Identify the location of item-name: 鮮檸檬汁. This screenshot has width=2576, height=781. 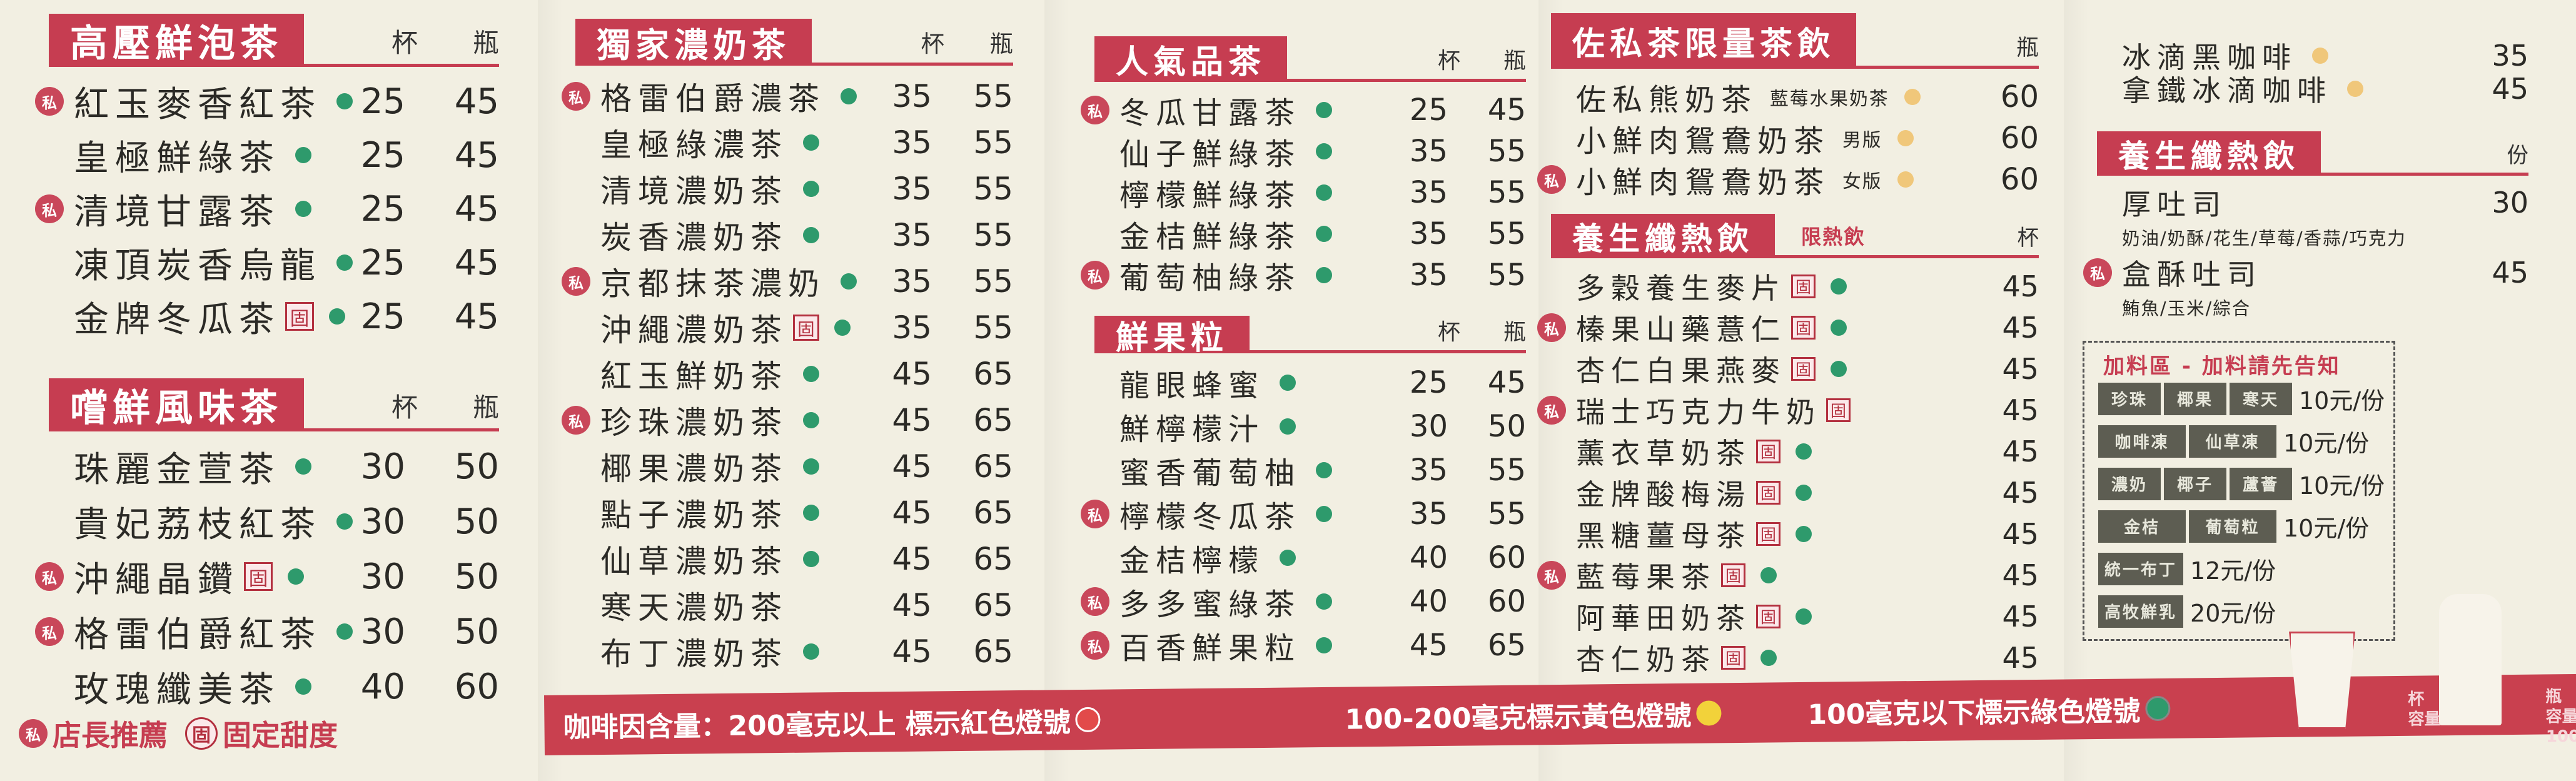
(1192, 429).